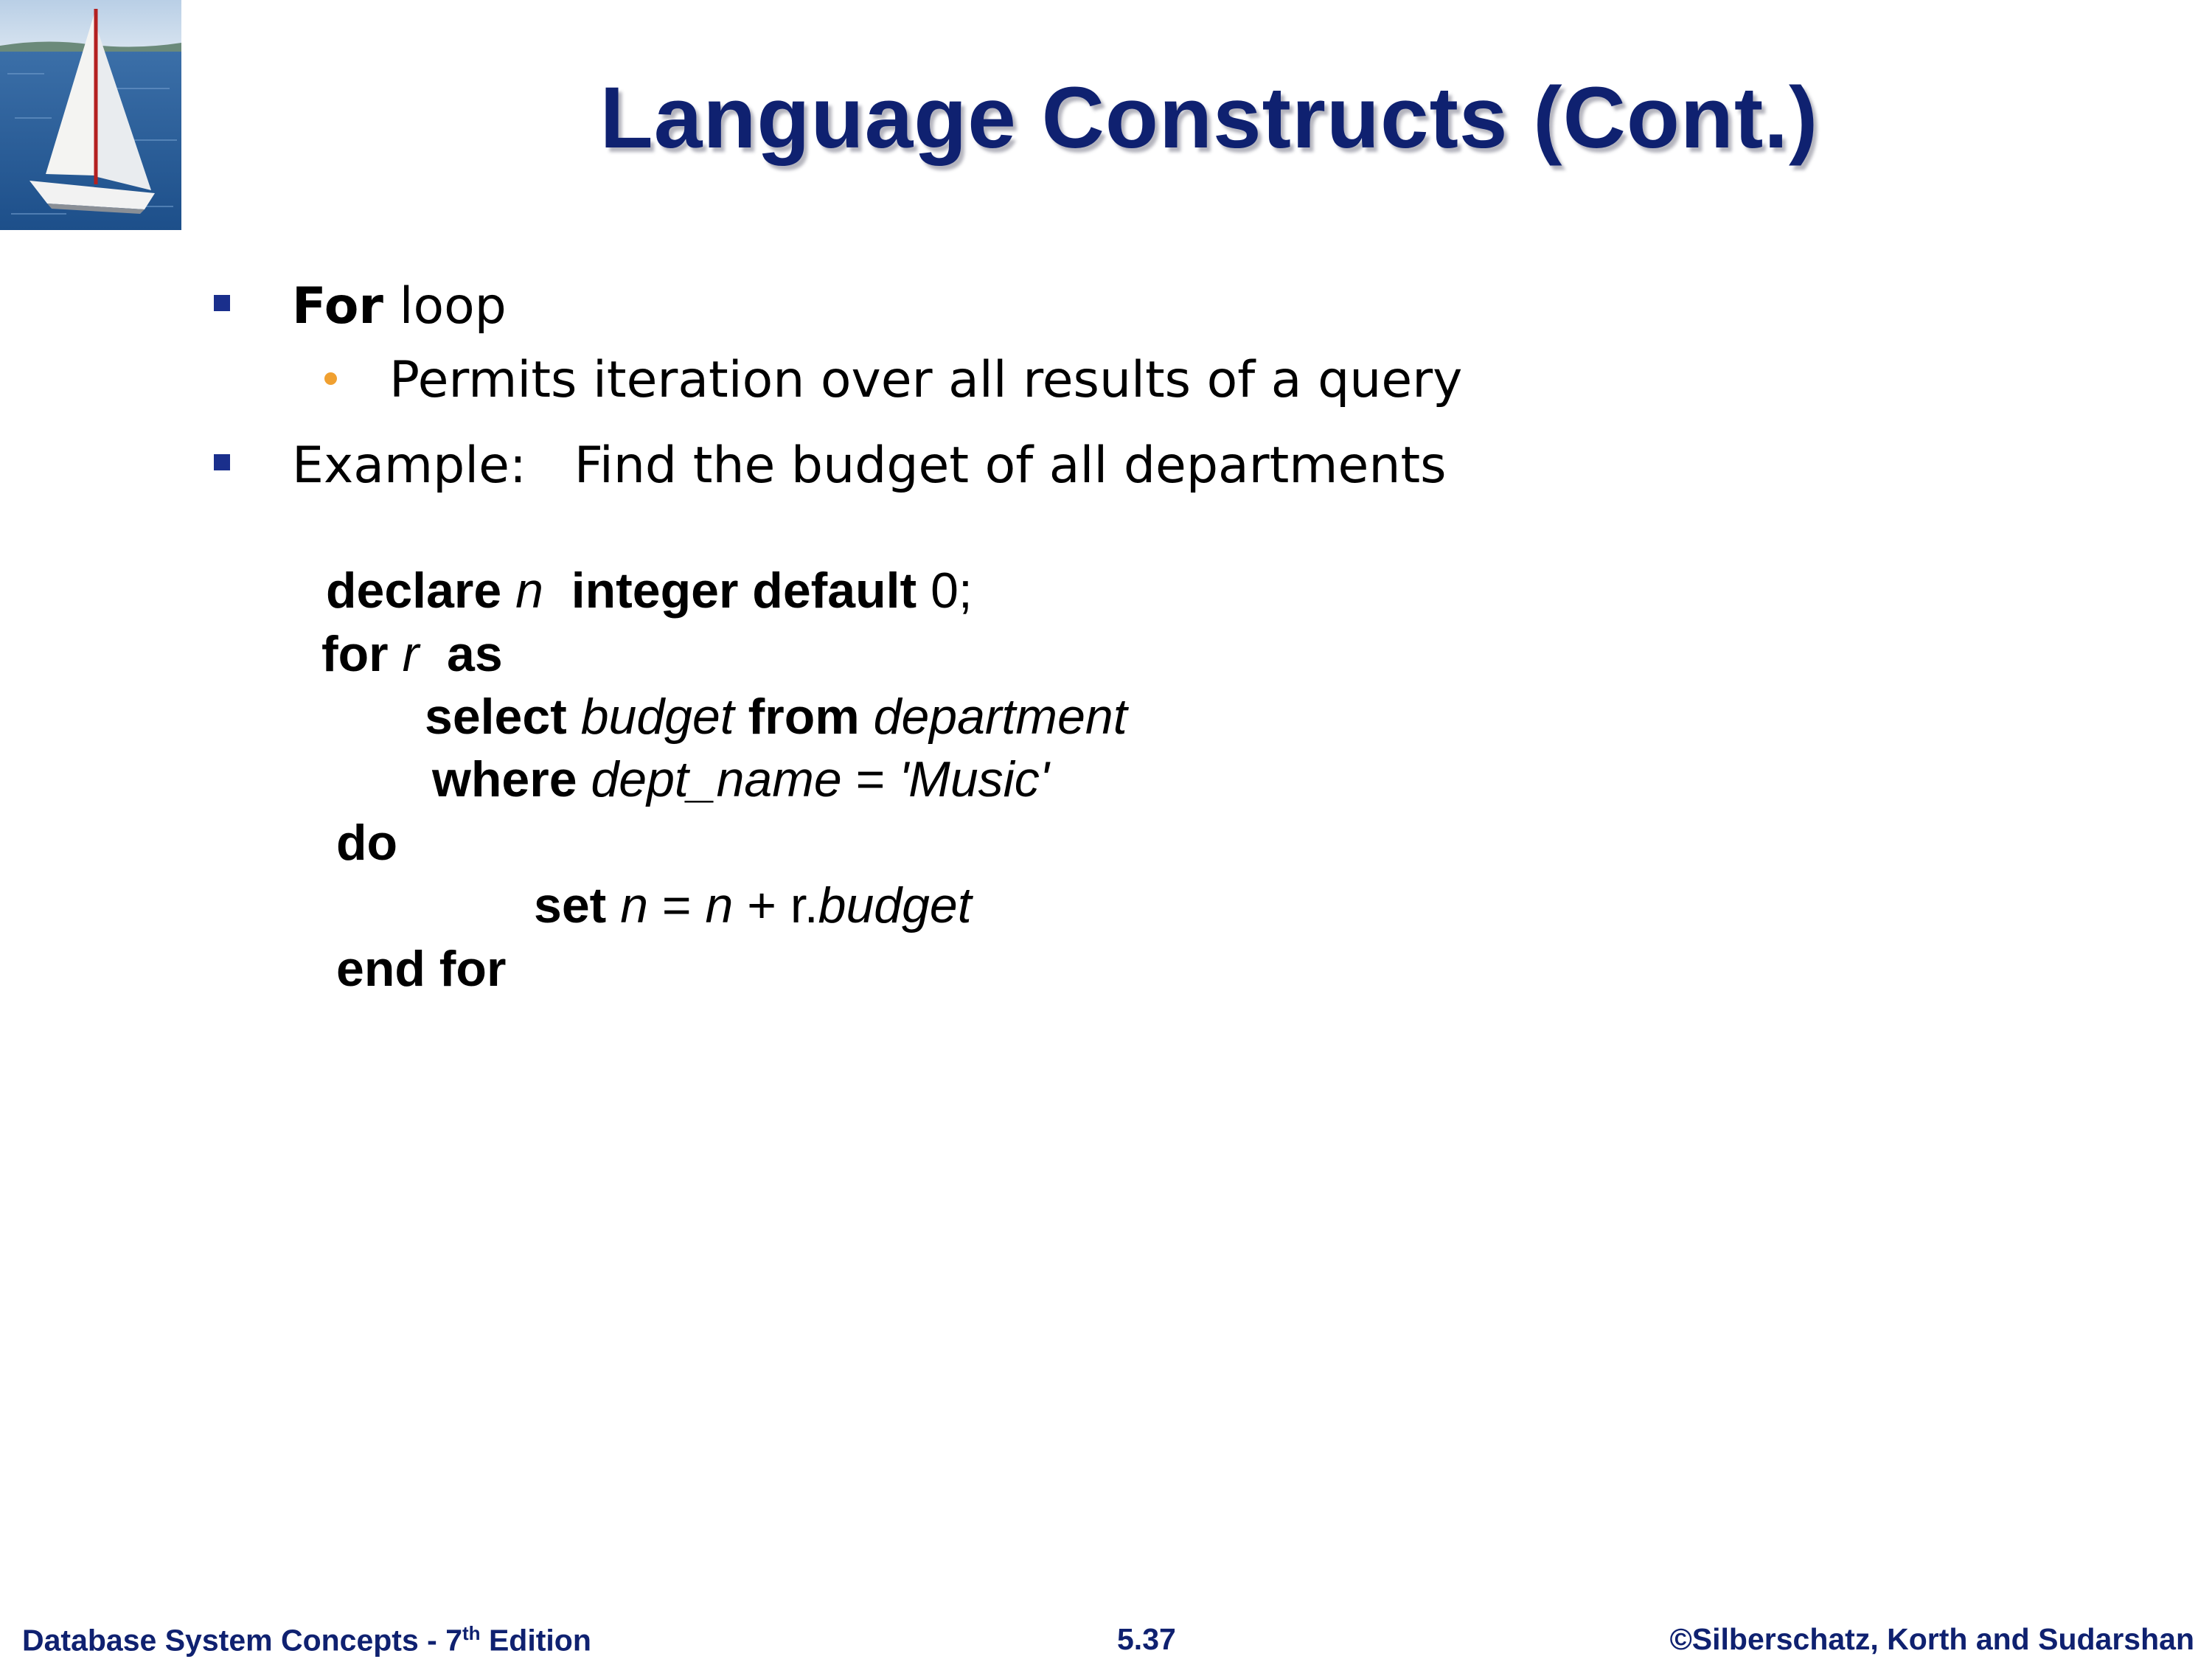 The height and width of the screenshot is (1659, 2212). What do you see at coordinates (804, 717) in the screenshot?
I see `code-keyword: from` at bounding box center [804, 717].